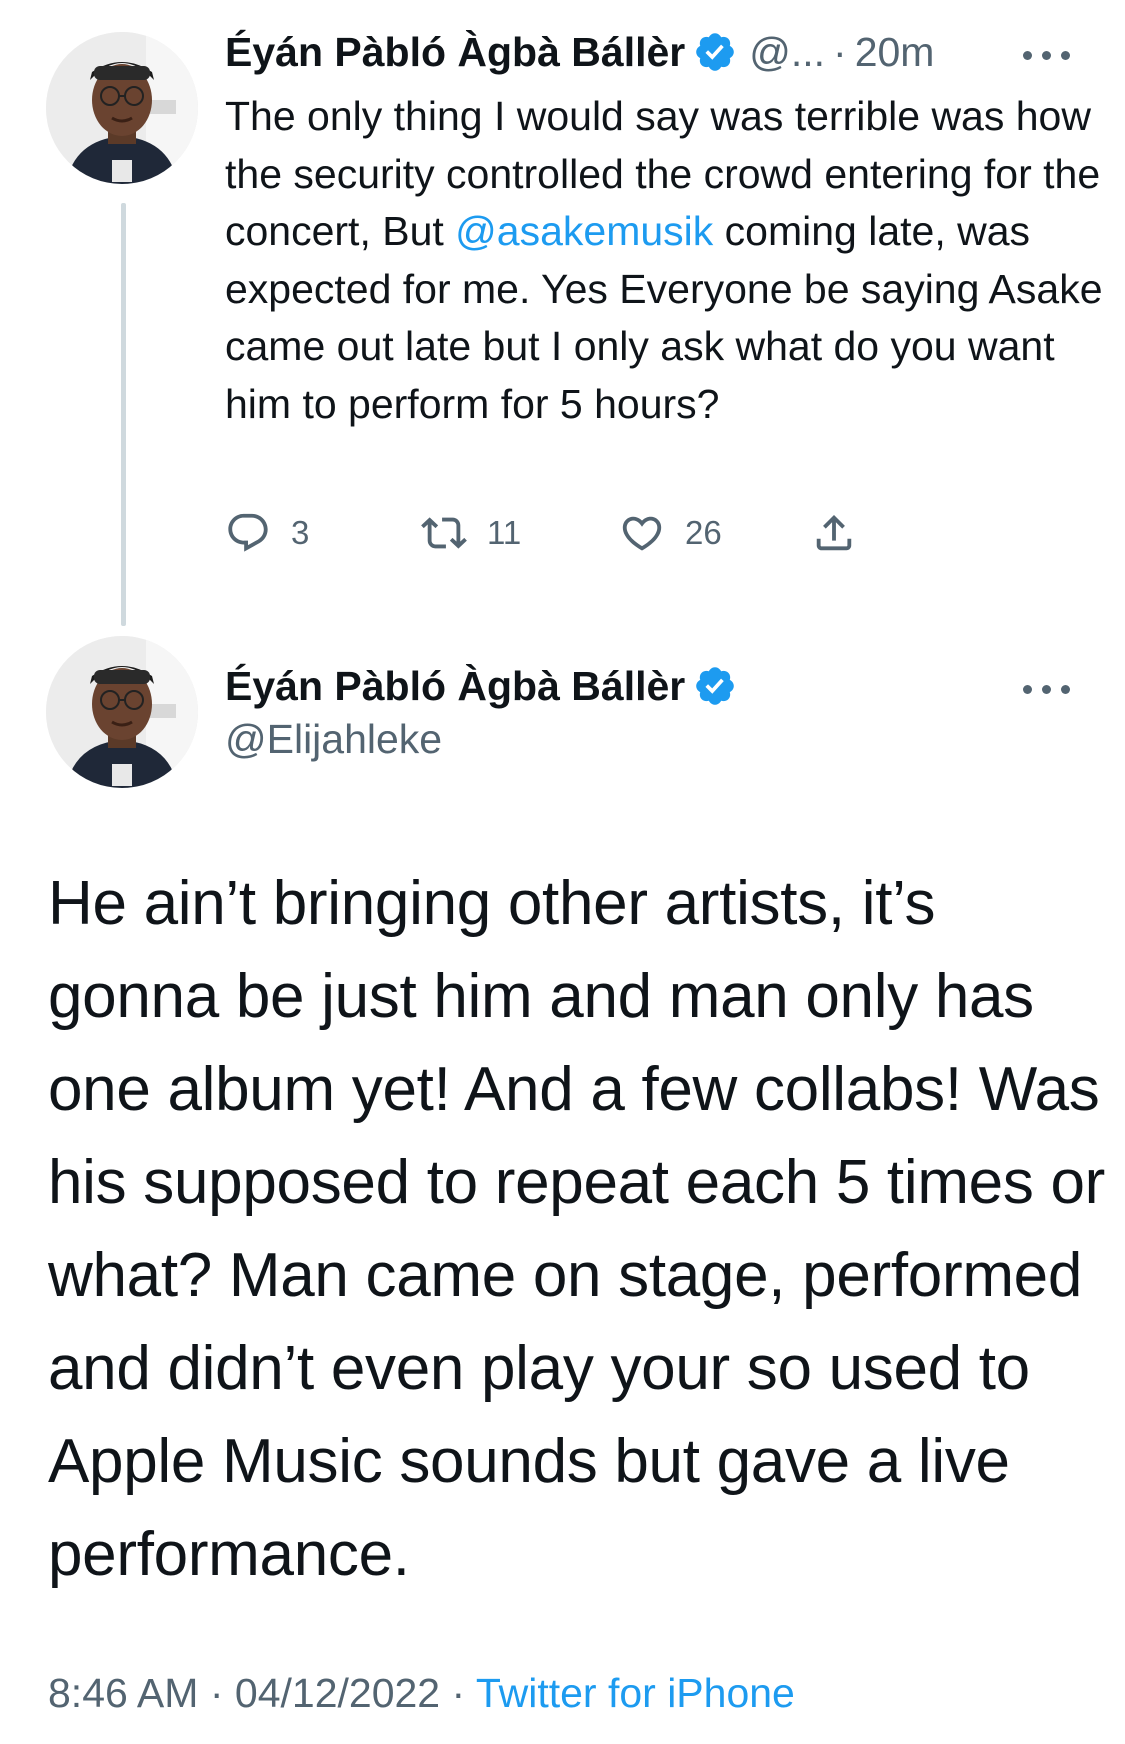 The height and width of the screenshot is (1744, 1125). What do you see at coordinates (471, 533) in the screenshot?
I see `retweet-button: 11` at bounding box center [471, 533].